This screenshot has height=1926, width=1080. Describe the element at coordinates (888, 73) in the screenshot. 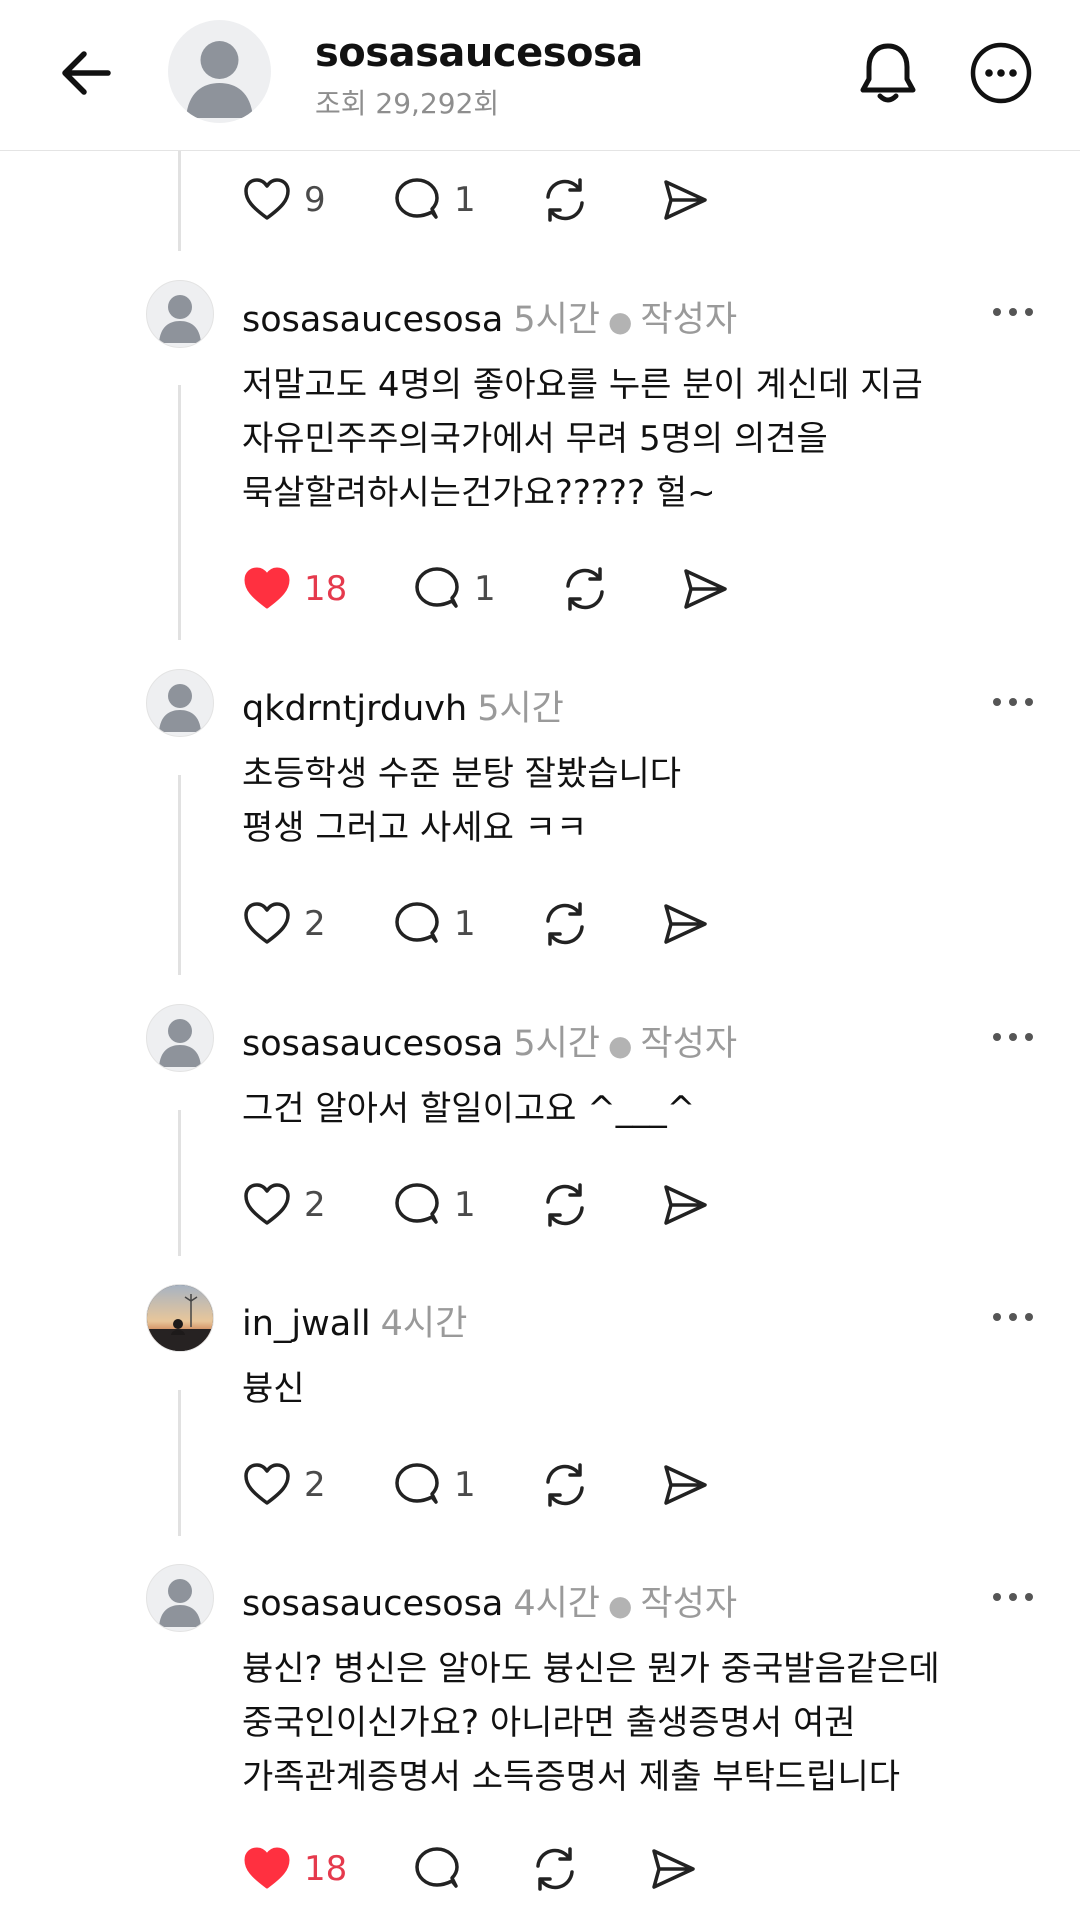

I see `bell-icon` at that location.